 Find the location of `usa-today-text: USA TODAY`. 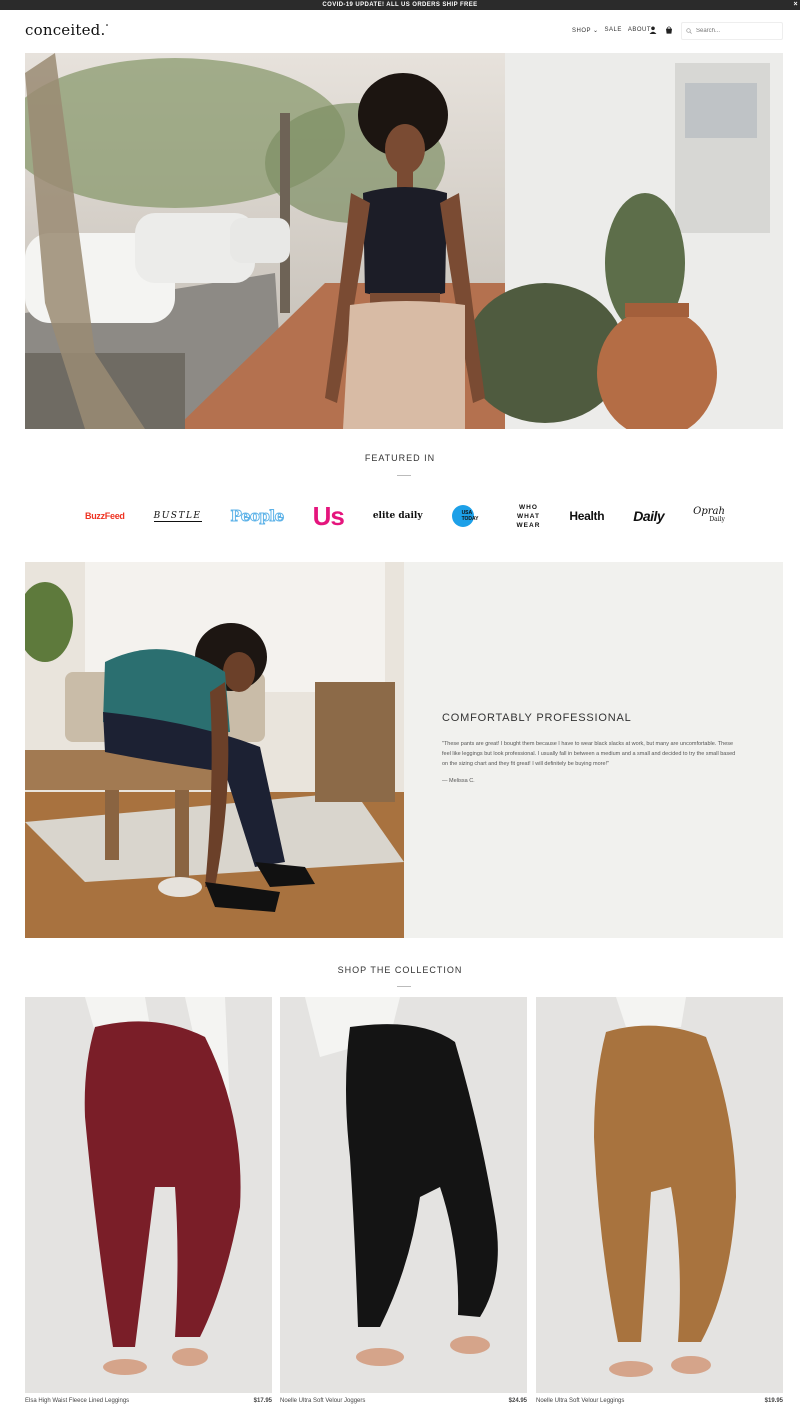

usa-today-text: USA TODAY is located at coordinates (470, 516).